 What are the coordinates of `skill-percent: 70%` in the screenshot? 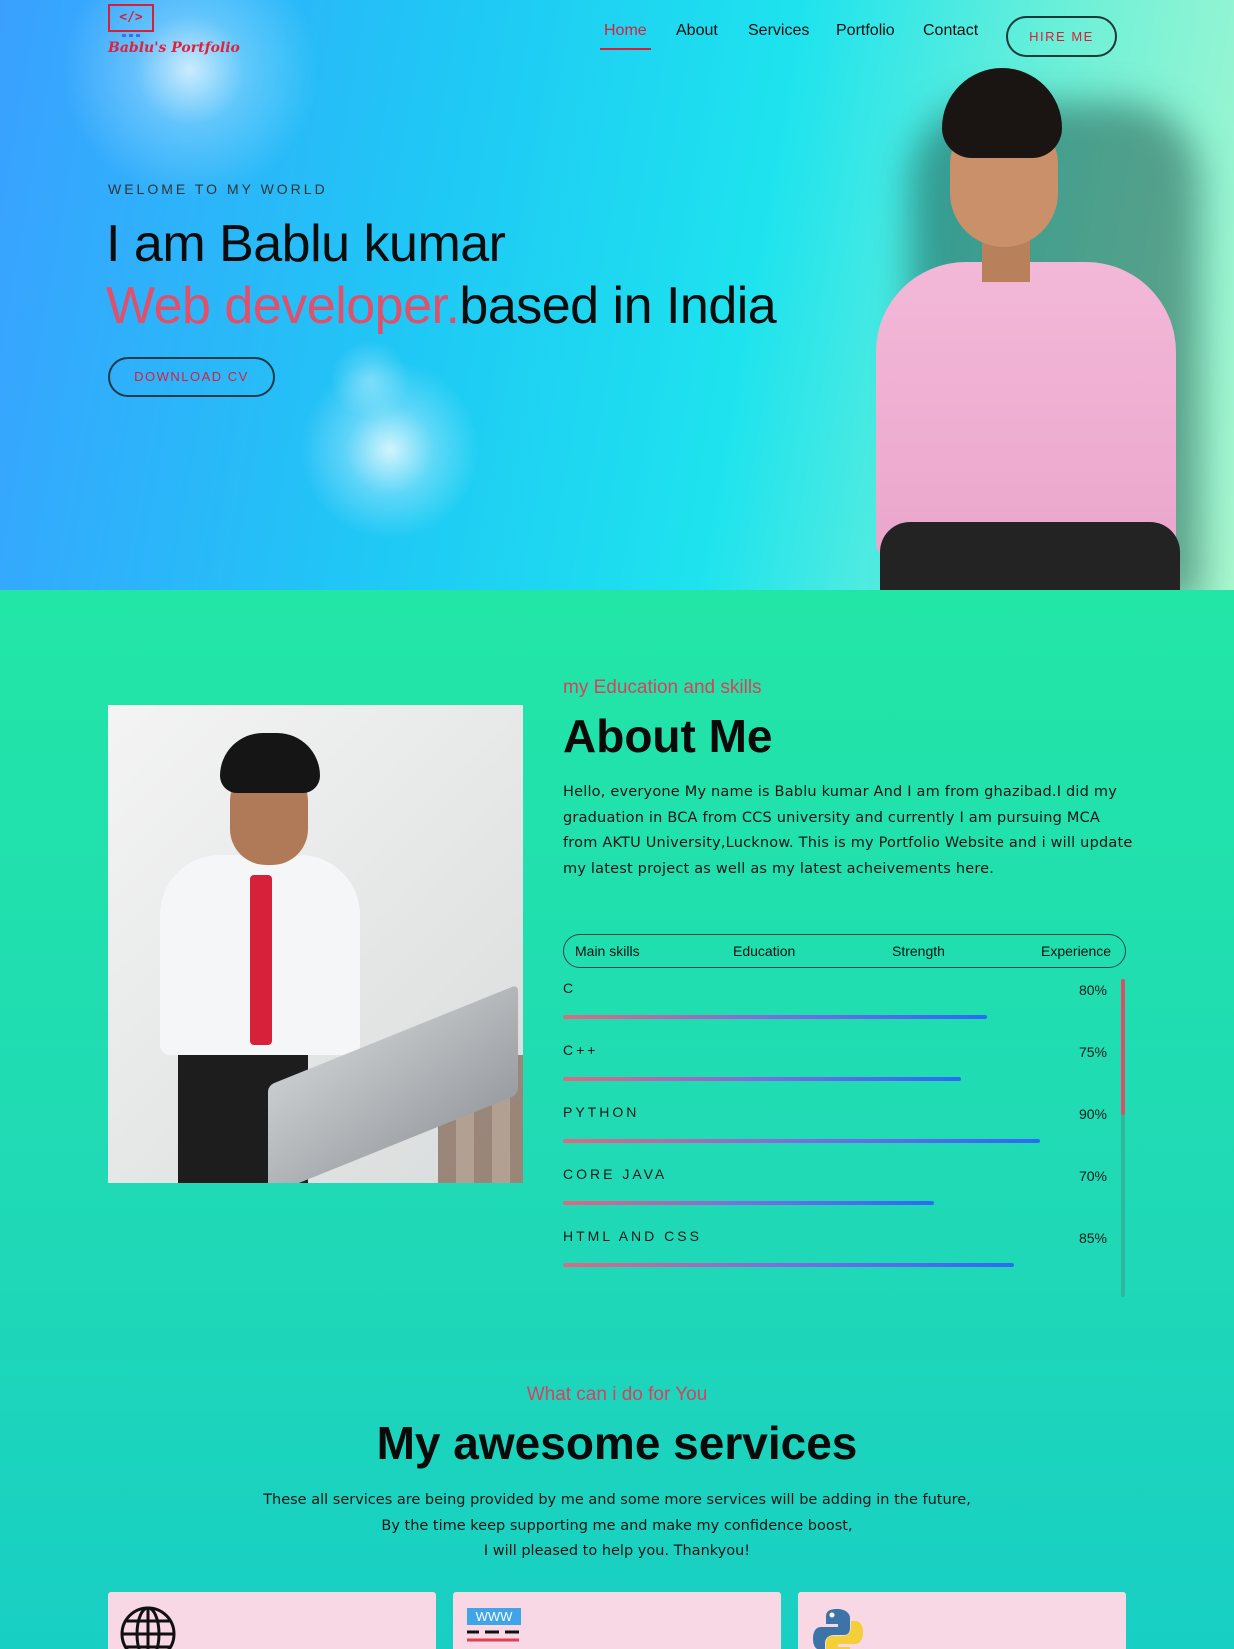 It's located at (1092, 1176).